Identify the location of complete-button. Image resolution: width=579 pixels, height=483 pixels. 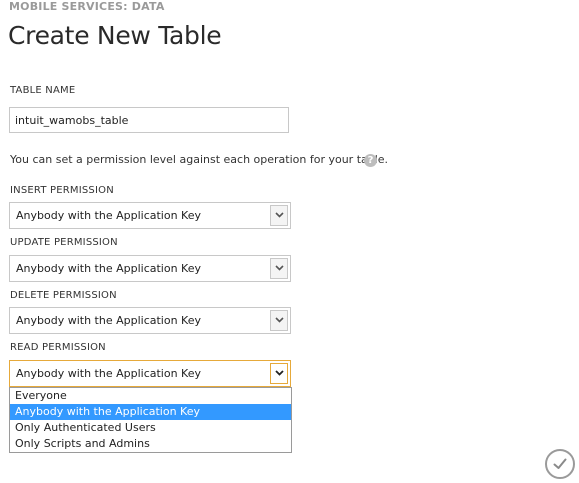
(560, 464).